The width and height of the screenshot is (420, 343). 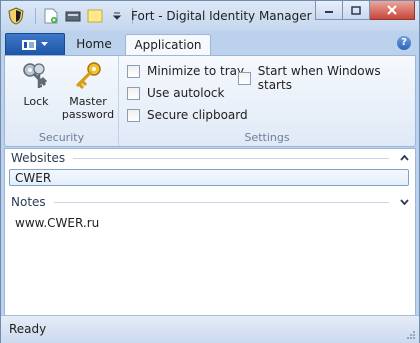 What do you see at coordinates (94, 44) in the screenshot?
I see `tab-home: Home` at bounding box center [94, 44].